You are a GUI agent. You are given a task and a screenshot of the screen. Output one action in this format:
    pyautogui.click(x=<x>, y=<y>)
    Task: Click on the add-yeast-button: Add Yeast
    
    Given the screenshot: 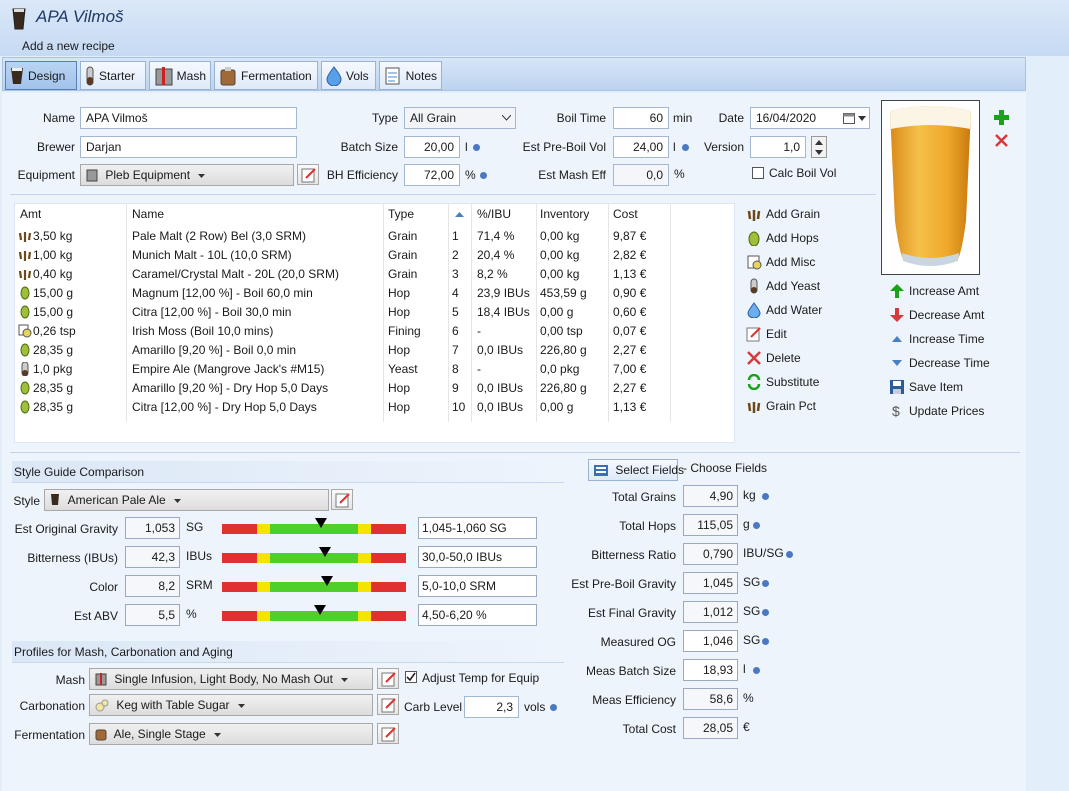 What is the action you would take?
    pyautogui.click(x=783, y=286)
    